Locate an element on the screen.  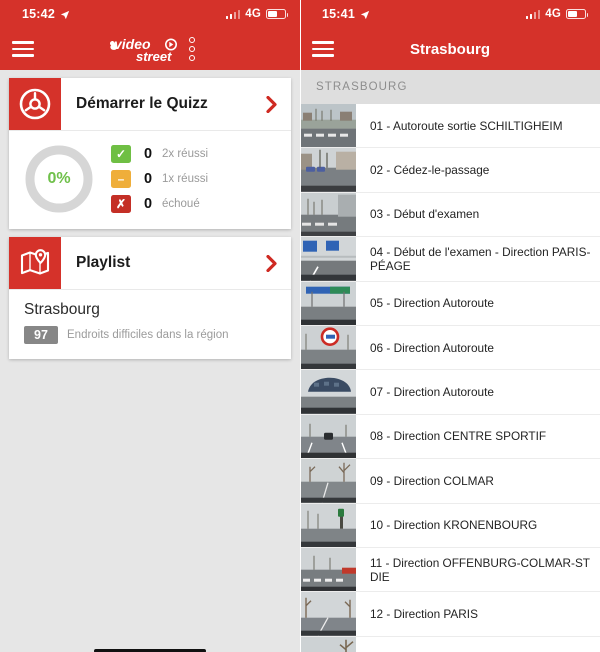
left-status-bar: 15:42 4G is located at coordinates (150, 14).